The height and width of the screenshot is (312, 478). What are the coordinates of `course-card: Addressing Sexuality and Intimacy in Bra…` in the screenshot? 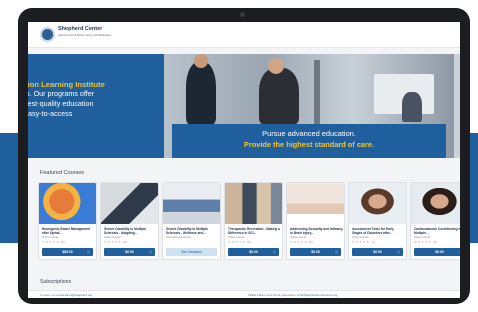 It's located at (315, 221).